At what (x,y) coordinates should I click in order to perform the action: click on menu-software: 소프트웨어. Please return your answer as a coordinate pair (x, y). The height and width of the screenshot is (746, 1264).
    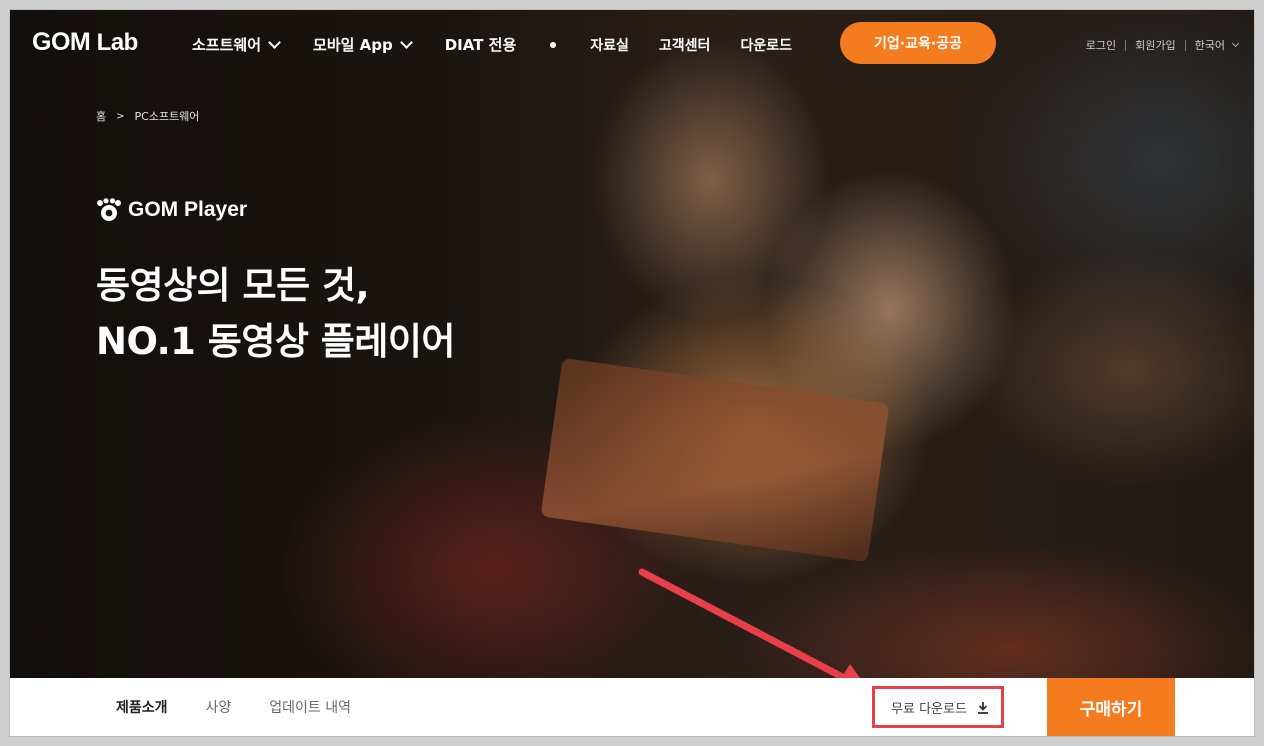
    Looking at the image, I should click on (236, 44).